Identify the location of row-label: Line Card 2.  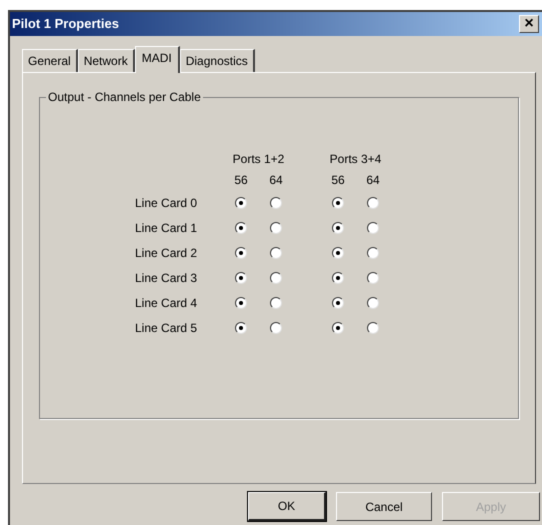
(166, 253).